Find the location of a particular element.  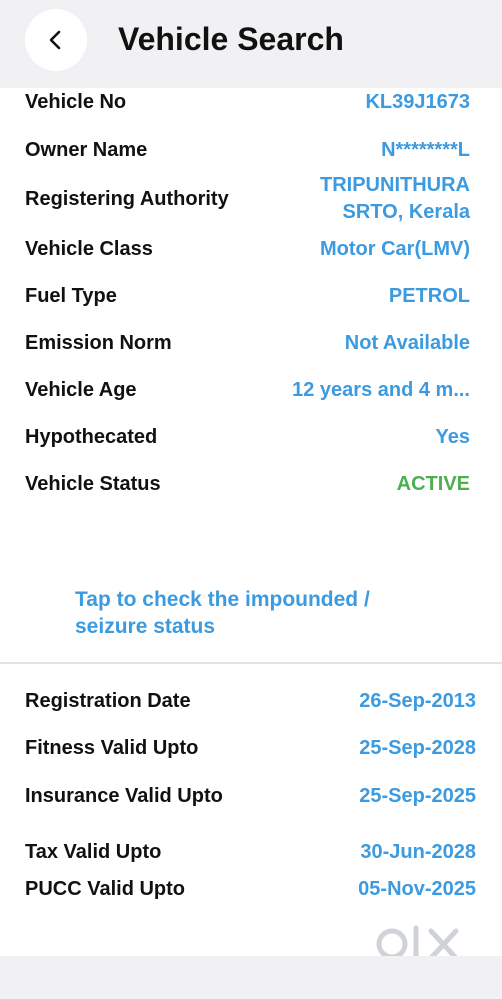

vehicle-no-label: Vehicle No is located at coordinates (76, 102).